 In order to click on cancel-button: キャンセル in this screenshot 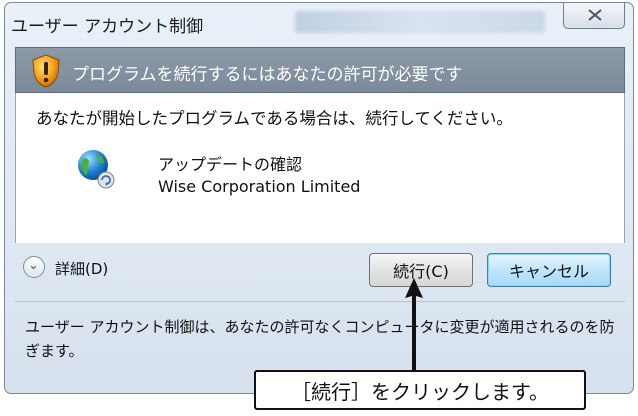, I will do `click(549, 270)`.